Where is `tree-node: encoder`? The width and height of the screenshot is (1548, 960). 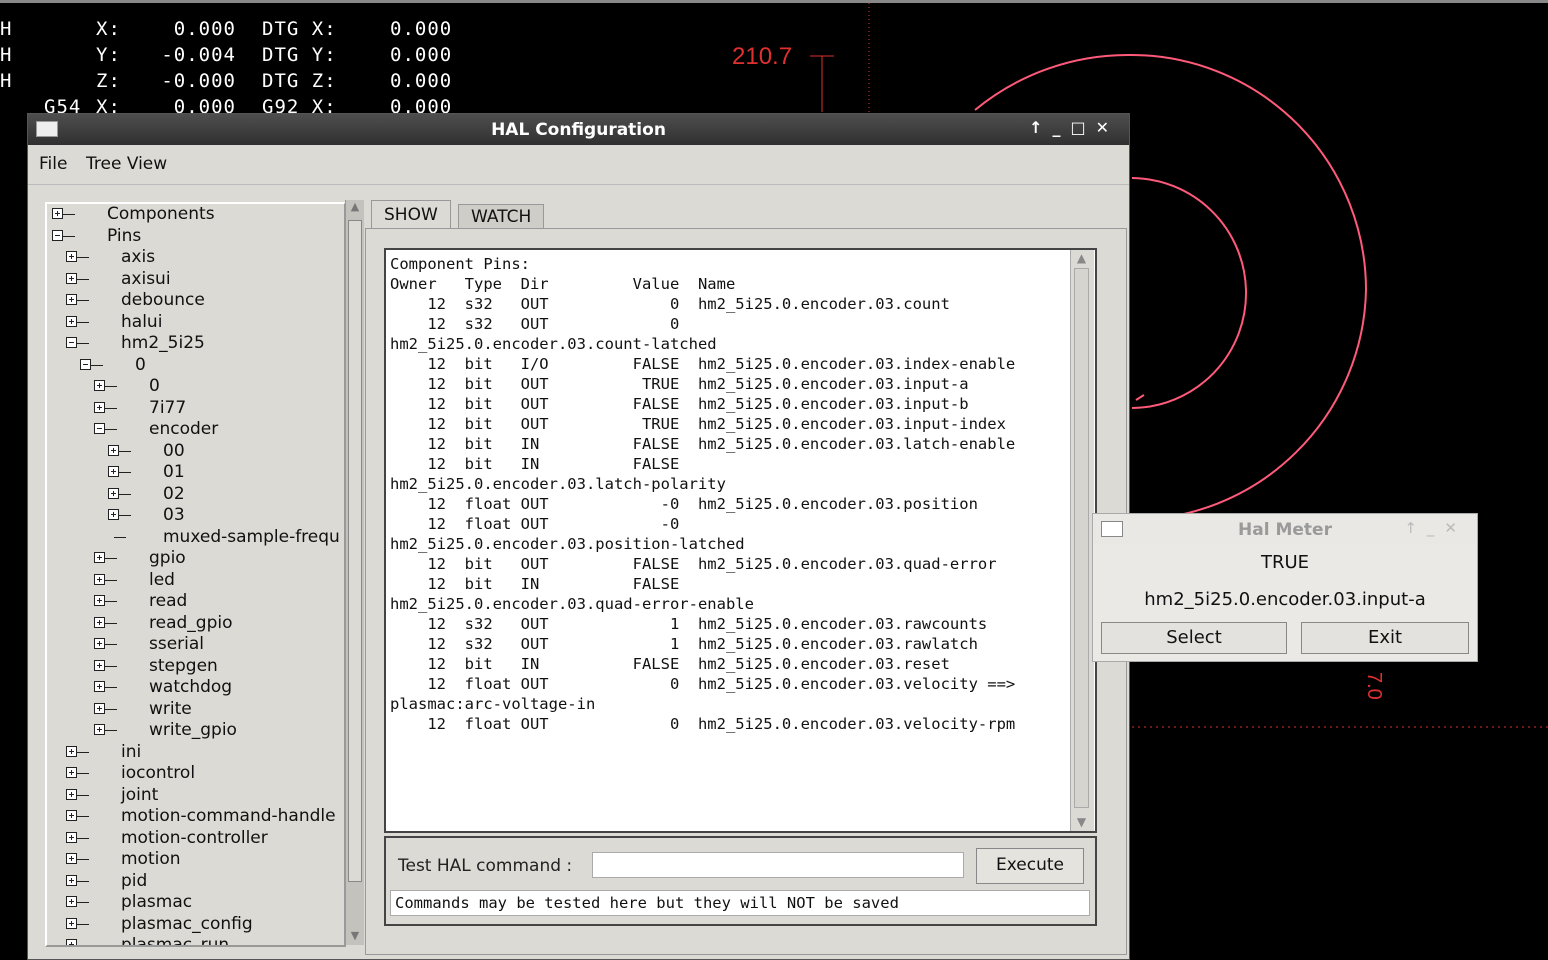 tree-node: encoder is located at coordinates (195, 429).